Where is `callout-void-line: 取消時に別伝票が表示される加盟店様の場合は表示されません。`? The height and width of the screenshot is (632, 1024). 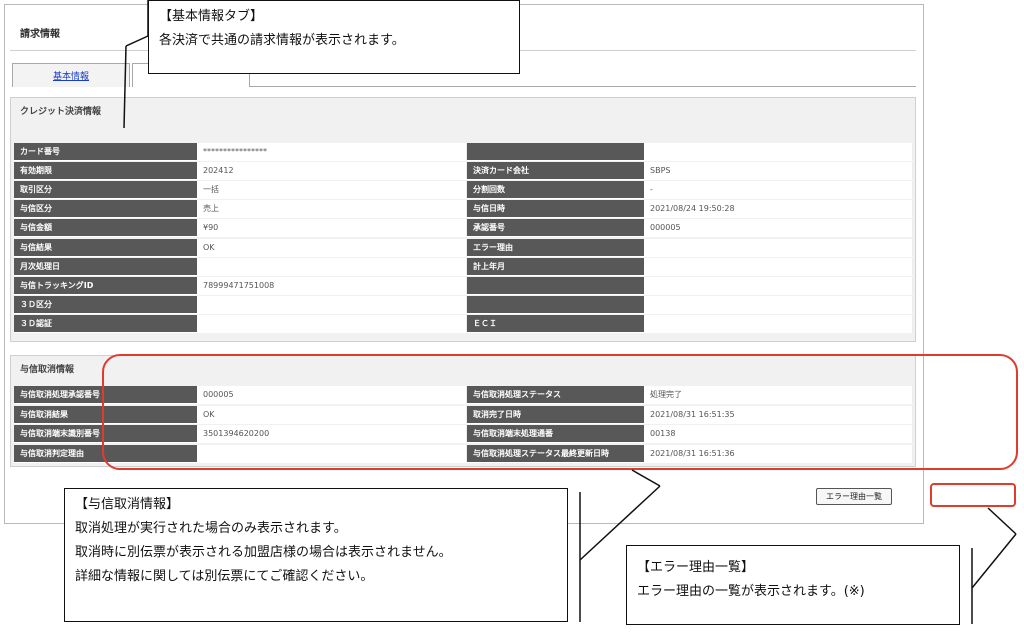
callout-void-line: 取消時に別伝票が表示される加盟店様の場合は表示されません。 is located at coordinates (263, 552).